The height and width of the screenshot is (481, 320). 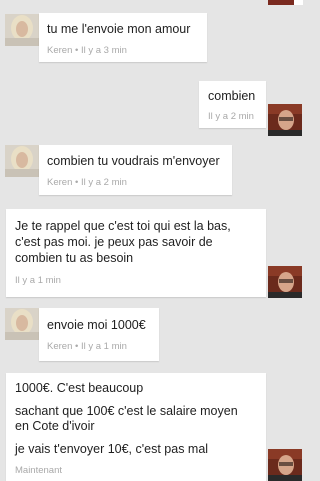 What do you see at coordinates (285, 2) in the screenshot?
I see `previous-message-avatar-edge` at bounding box center [285, 2].